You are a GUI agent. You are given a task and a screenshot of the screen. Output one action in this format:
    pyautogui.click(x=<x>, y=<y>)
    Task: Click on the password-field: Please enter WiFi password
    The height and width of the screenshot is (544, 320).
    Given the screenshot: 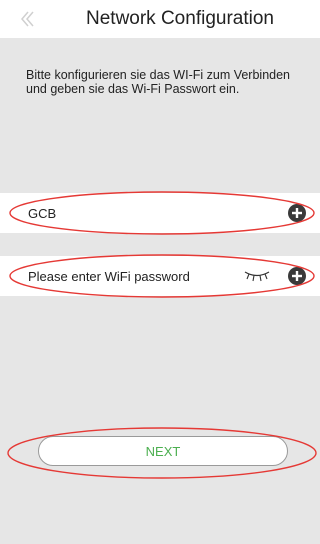 What is the action you would take?
    pyautogui.click(x=160, y=276)
    